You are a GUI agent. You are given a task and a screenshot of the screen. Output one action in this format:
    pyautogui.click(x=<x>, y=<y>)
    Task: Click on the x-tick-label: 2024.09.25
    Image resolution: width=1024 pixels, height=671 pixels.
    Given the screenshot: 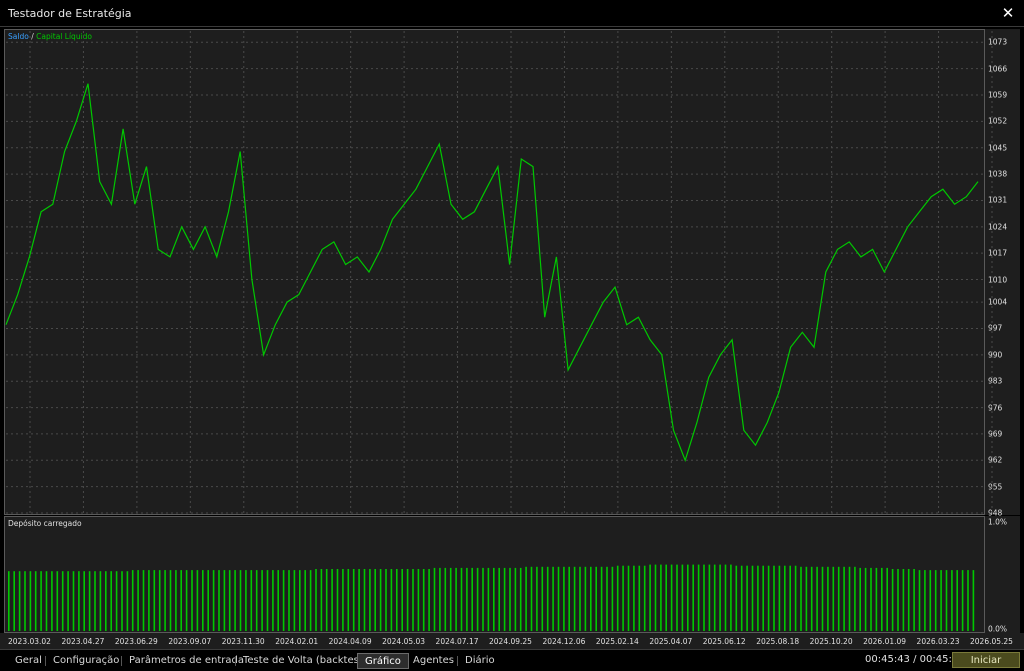 What is the action you would take?
    pyautogui.click(x=510, y=641)
    